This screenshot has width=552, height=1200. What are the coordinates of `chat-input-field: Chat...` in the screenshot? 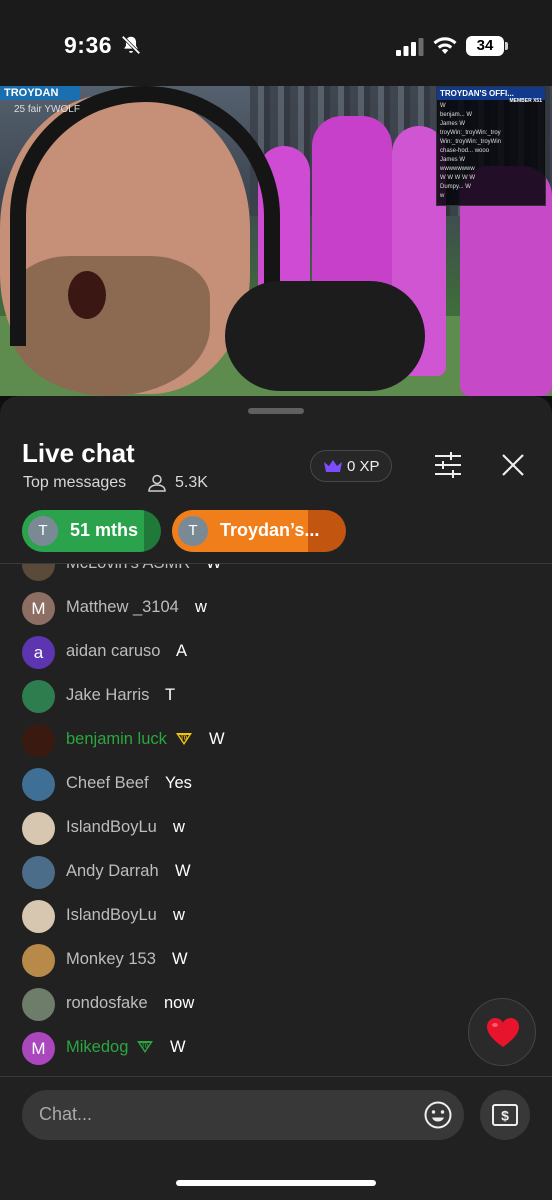 It's located at (243, 1115).